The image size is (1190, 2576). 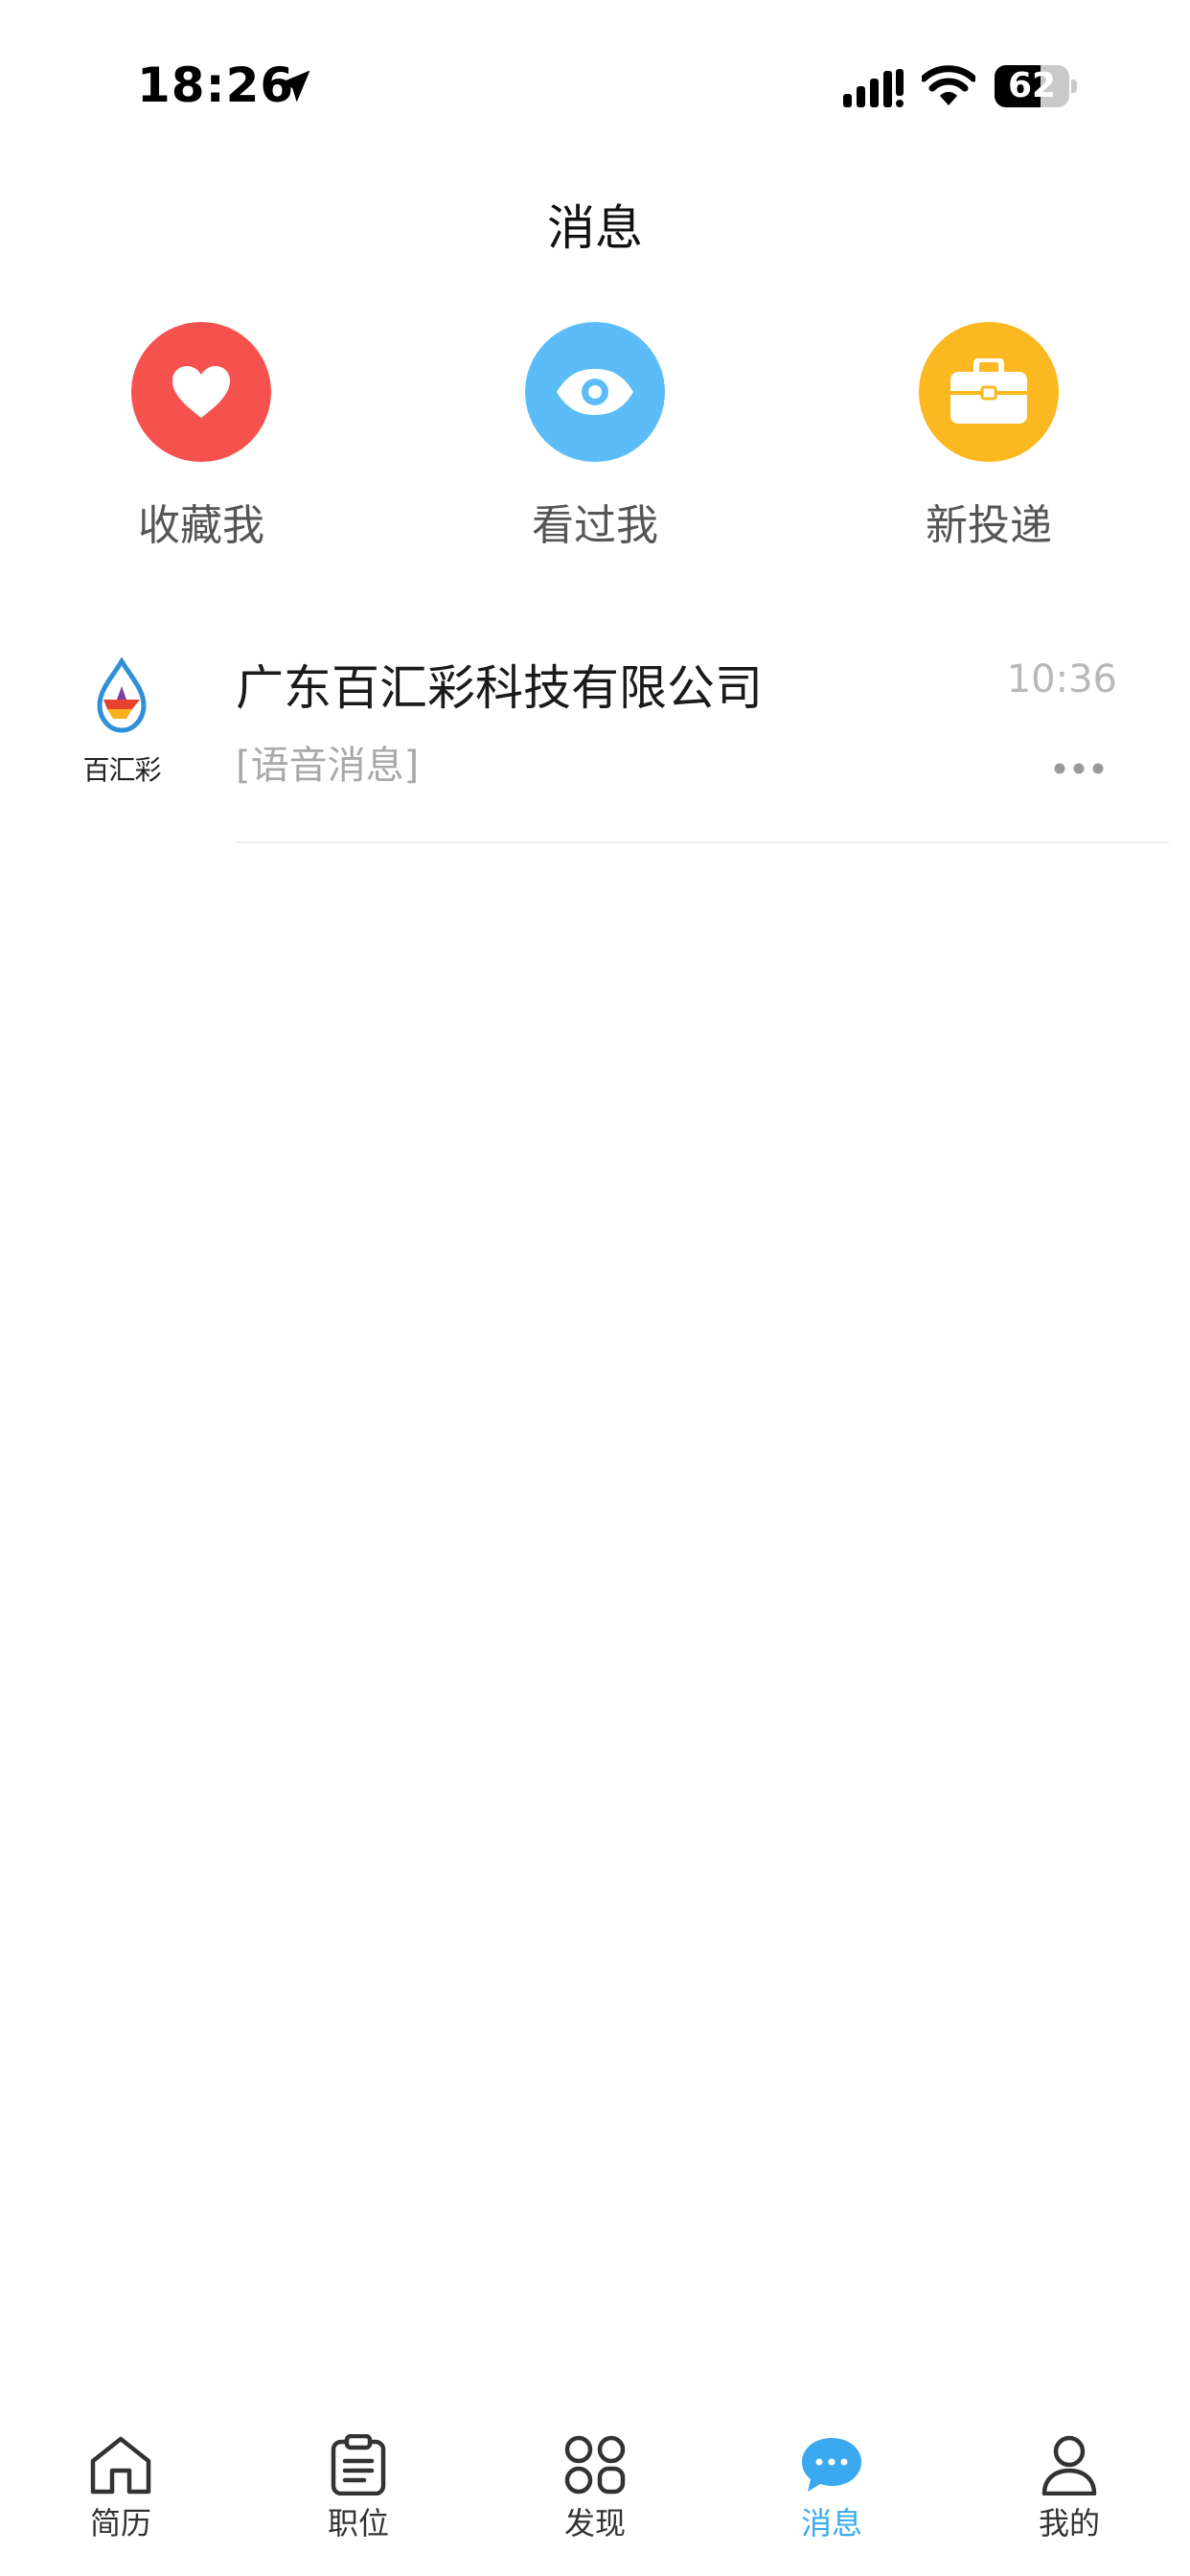 I want to click on more-options-icon, so click(x=1079, y=768).